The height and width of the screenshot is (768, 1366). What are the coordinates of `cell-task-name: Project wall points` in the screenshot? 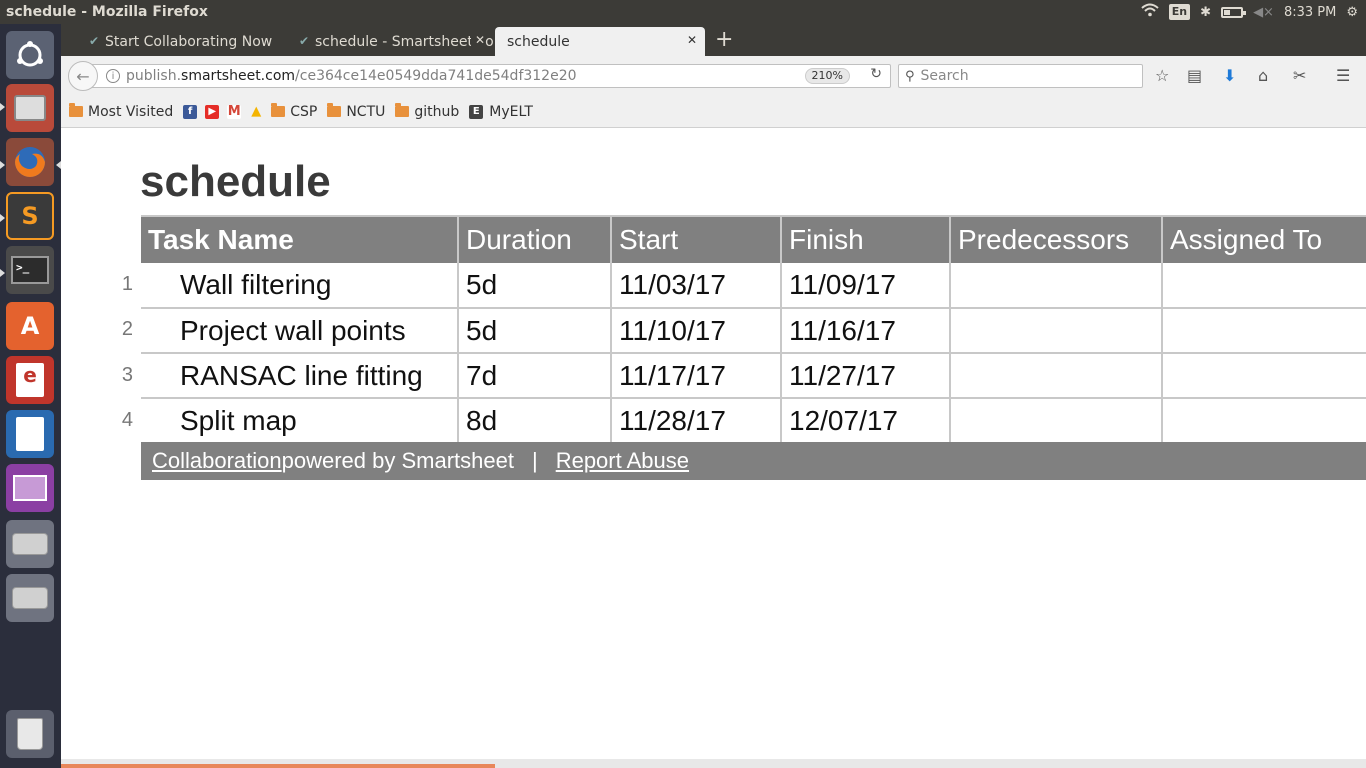 It's located at (300, 331).